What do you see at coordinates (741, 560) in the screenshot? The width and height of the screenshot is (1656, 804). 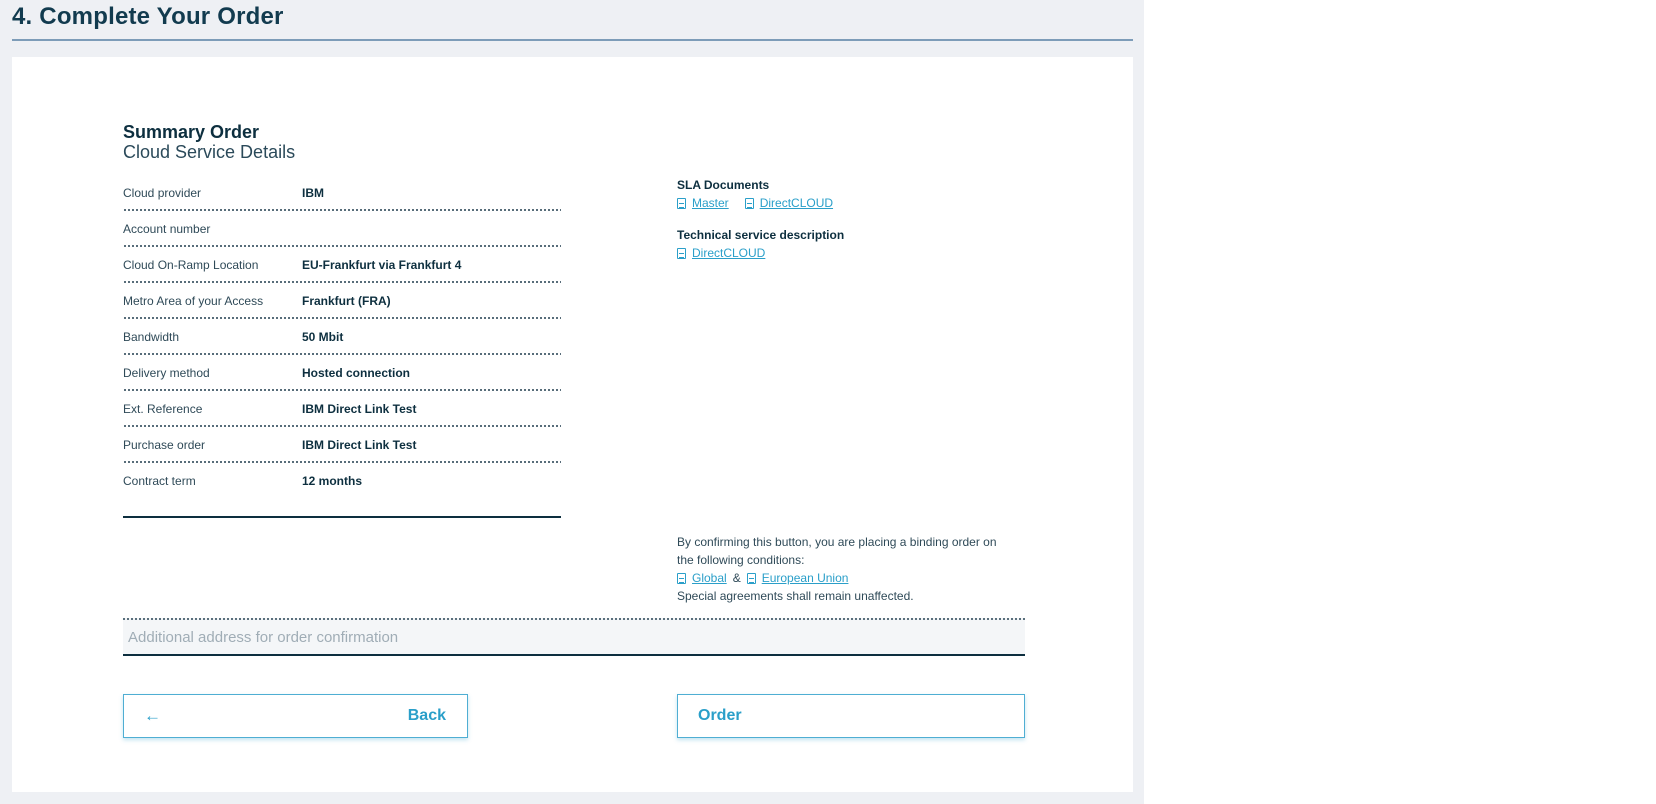 I see `confirm-text-line2: the following conditions:` at bounding box center [741, 560].